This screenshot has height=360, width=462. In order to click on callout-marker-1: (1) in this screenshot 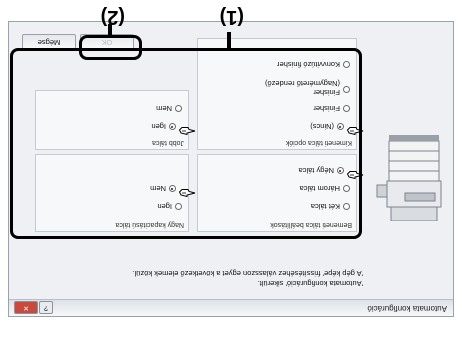, I will do `click(231, 17)`.